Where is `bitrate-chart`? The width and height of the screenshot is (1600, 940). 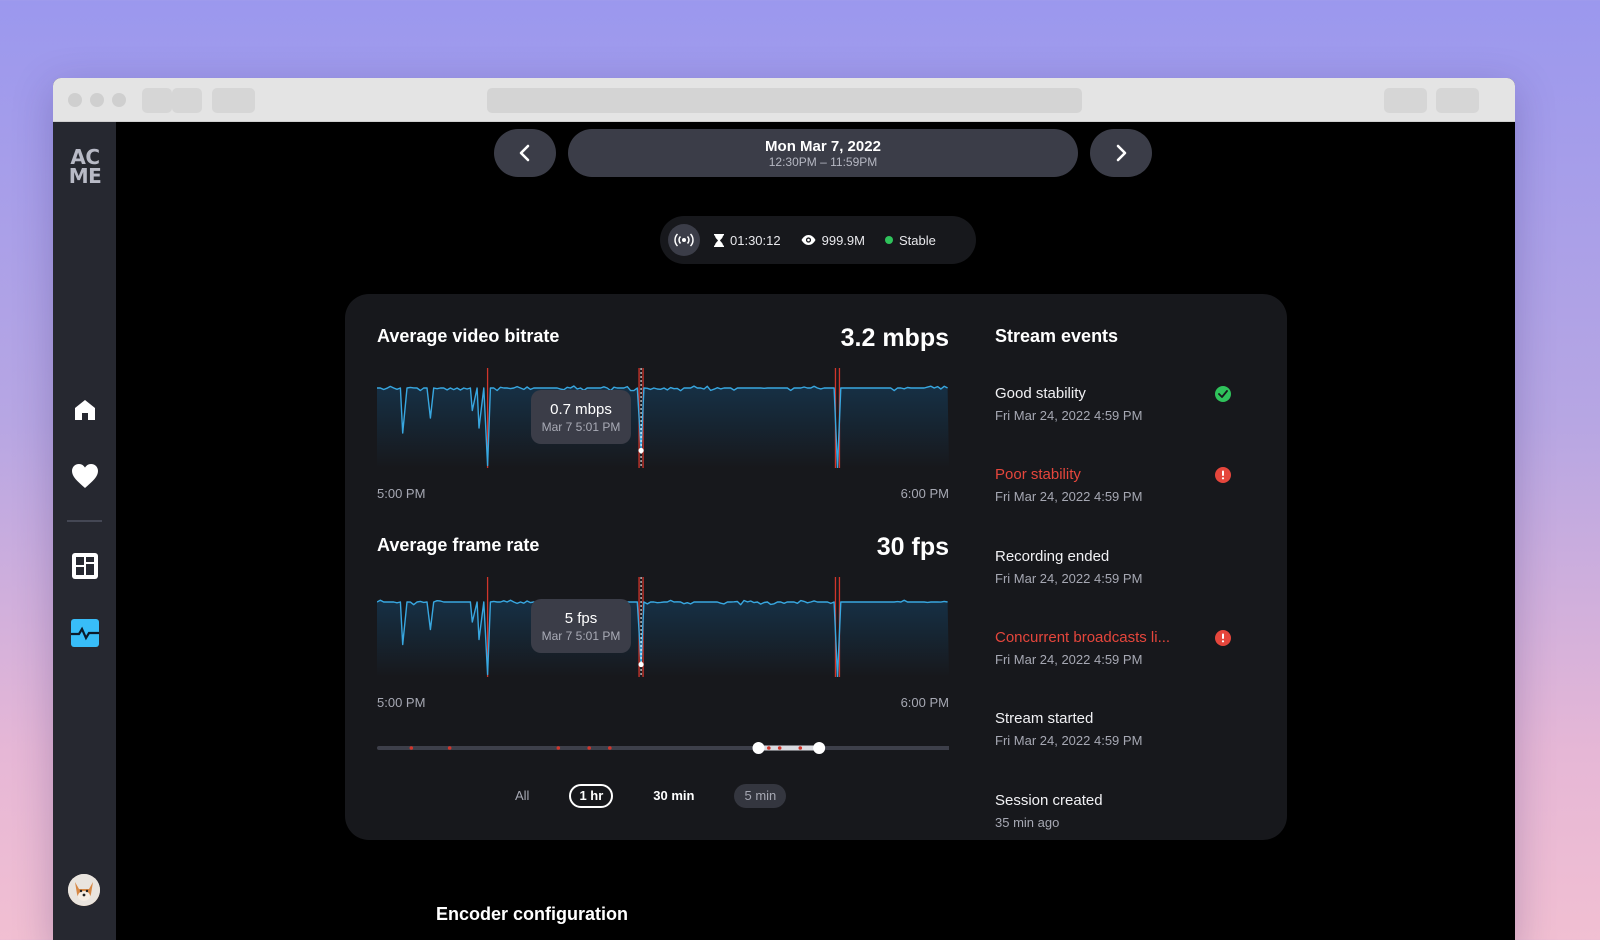
bitrate-chart is located at coordinates (663, 418).